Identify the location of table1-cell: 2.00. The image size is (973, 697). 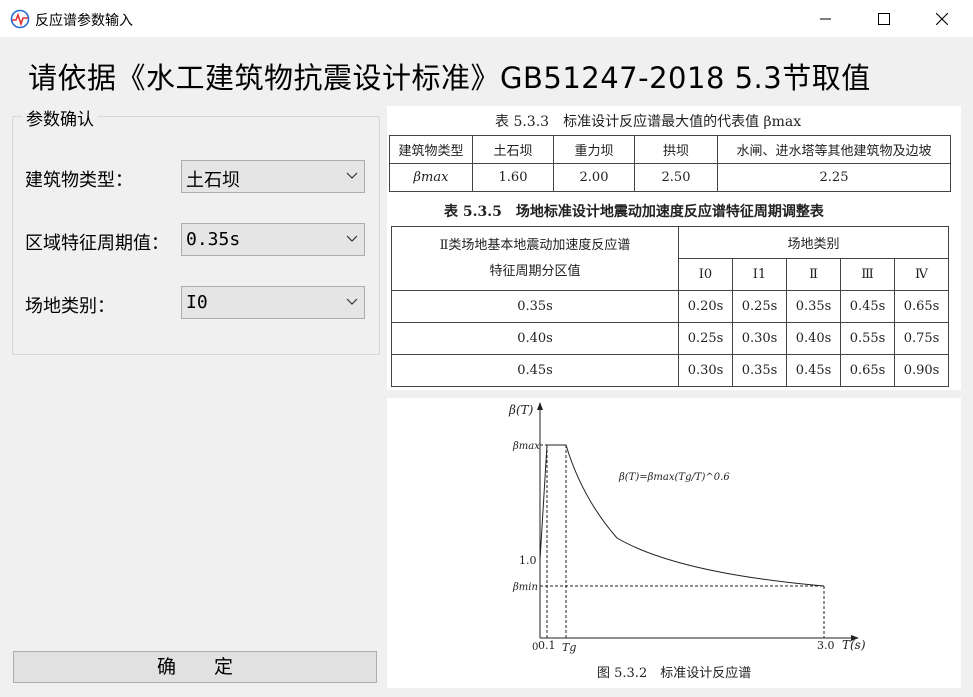
(594, 177).